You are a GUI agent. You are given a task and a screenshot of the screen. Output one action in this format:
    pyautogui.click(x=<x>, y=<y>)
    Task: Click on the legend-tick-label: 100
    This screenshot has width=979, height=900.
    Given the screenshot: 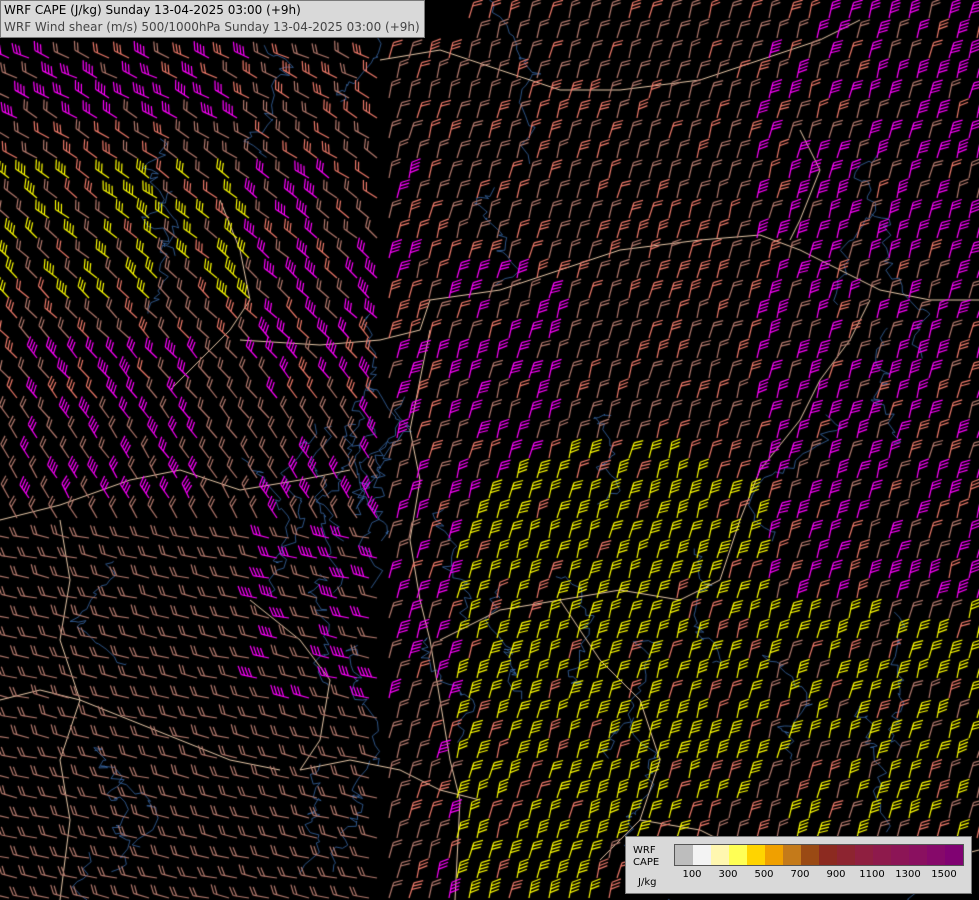 What is the action you would take?
    pyautogui.click(x=692, y=874)
    